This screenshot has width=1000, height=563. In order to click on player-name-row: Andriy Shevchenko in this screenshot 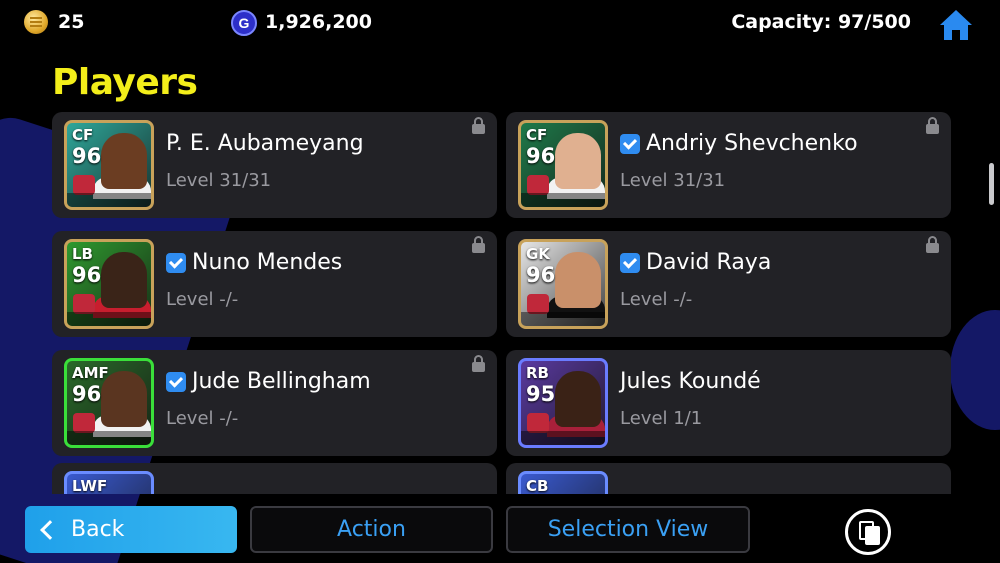, I will do `click(739, 143)`.